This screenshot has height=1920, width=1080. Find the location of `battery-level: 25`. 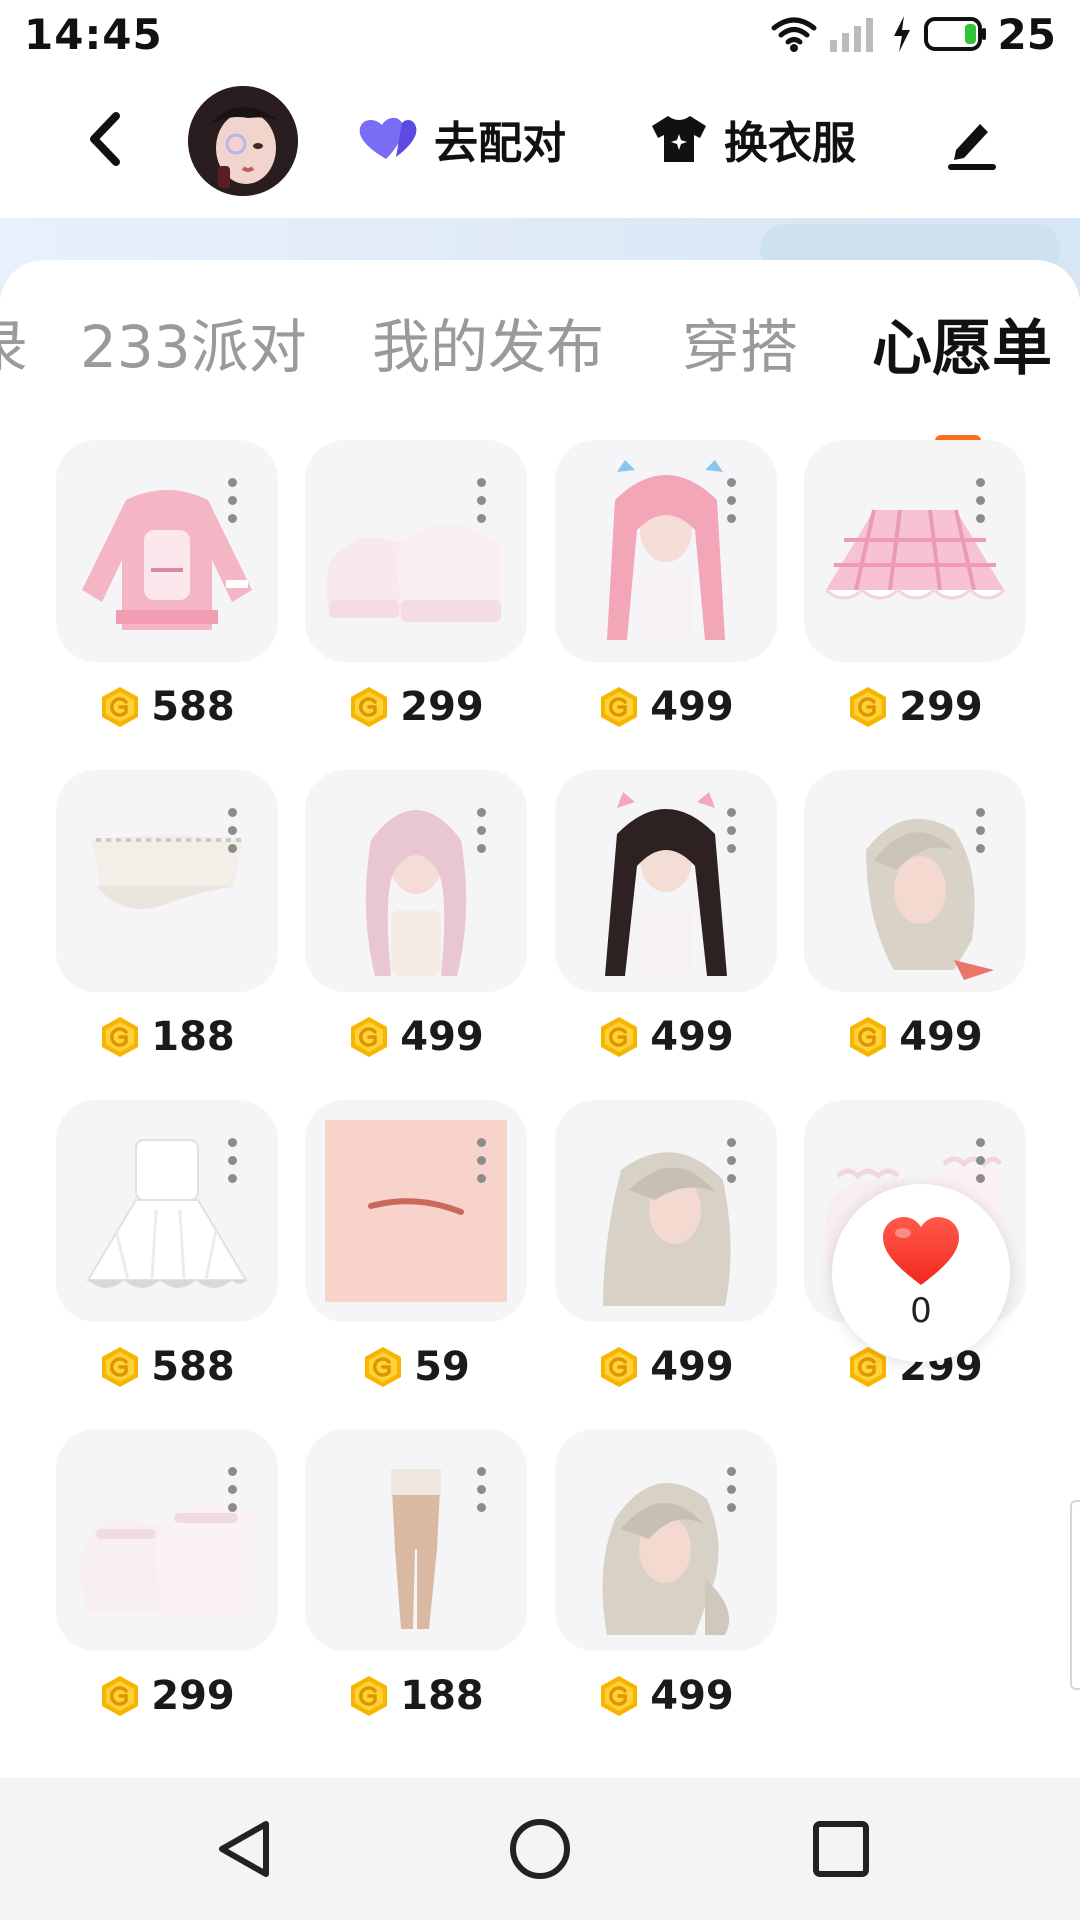

battery-level: 25 is located at coordinates (1026, 34).